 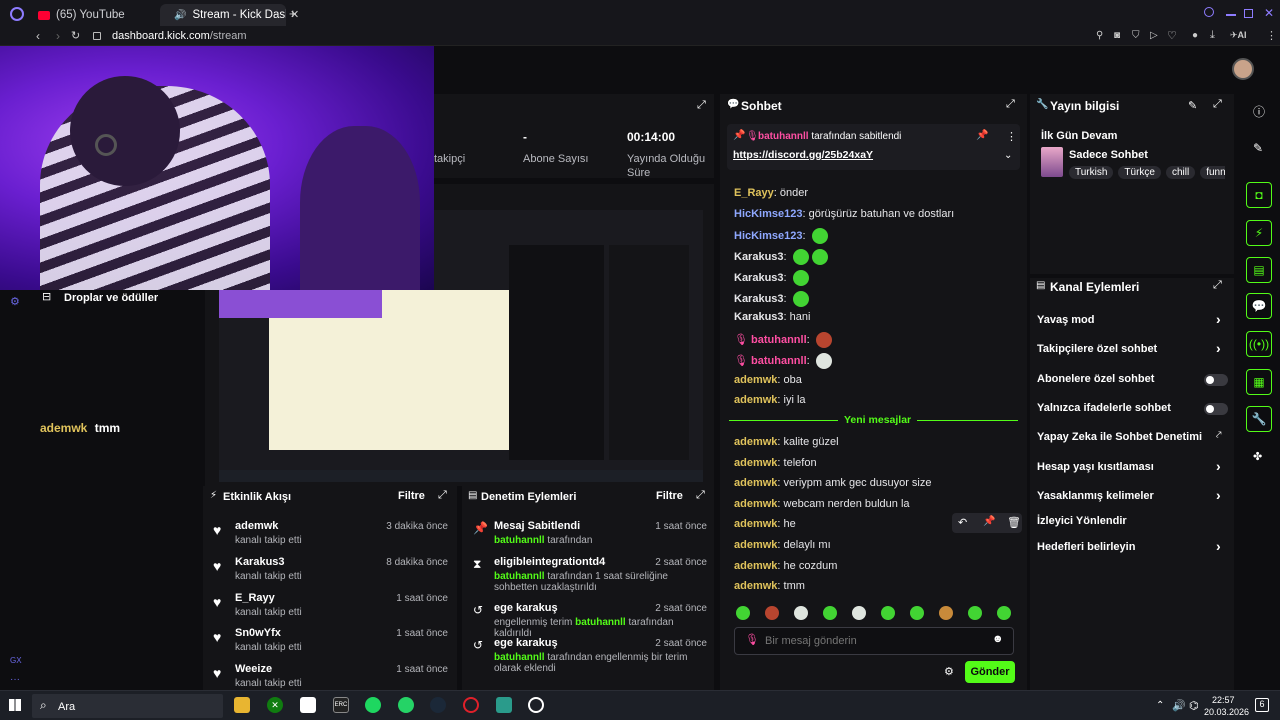 I want to click on pinned-link: https://discord.gg/25b24xaY, so click(x=803, y=155).